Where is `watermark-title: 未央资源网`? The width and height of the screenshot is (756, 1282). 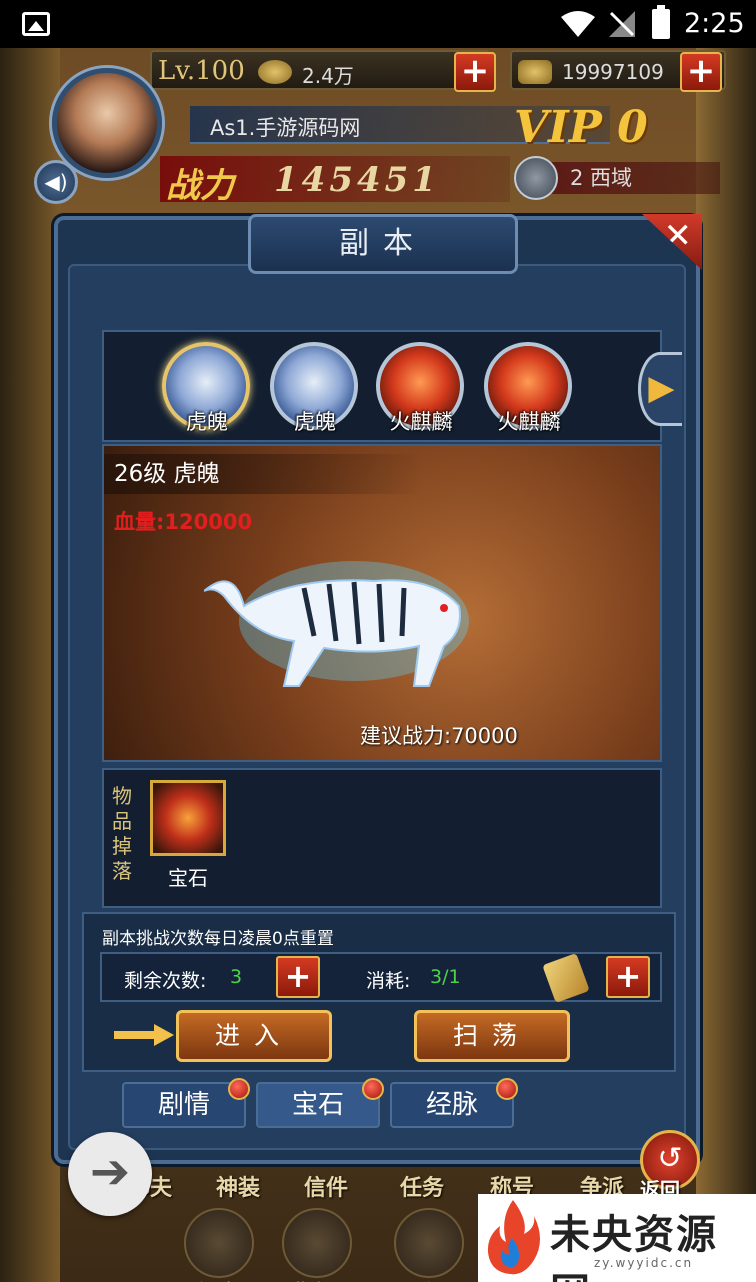 watermark-title: 未央资源网 is located at coordinates (634, 1247).